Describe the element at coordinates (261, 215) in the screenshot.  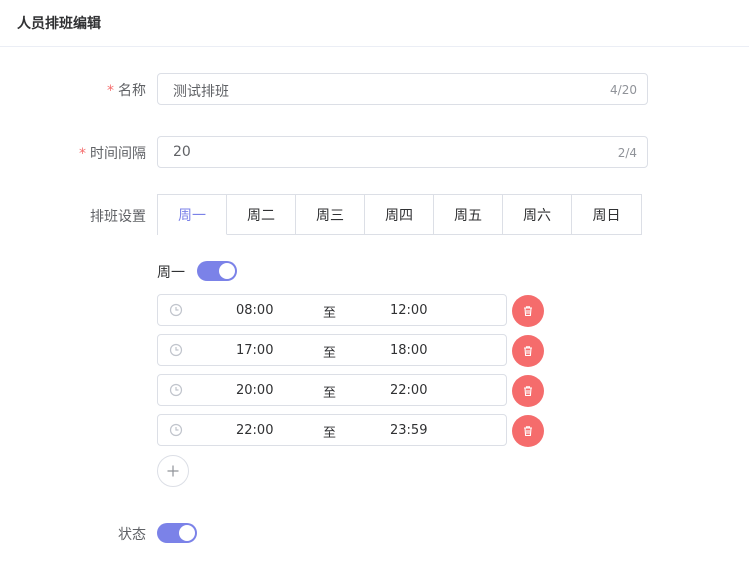
I see `tab-tuesday: 周二` at that location.